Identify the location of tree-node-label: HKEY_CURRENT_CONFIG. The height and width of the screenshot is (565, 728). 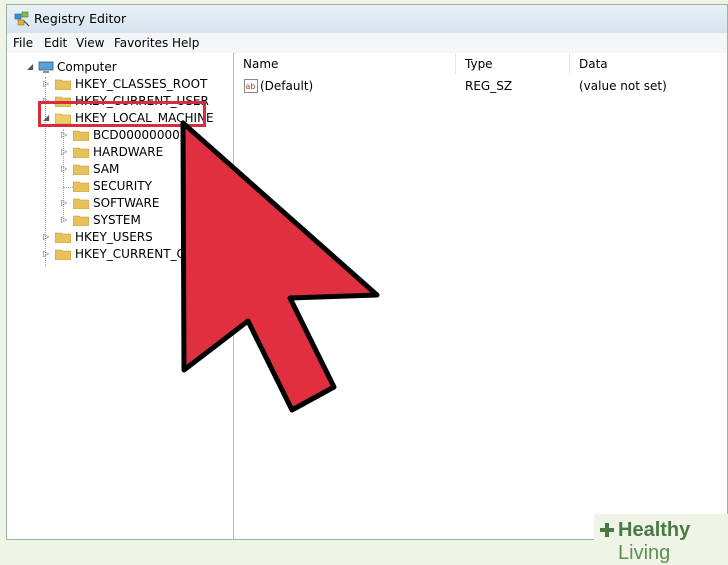
(149, 254).